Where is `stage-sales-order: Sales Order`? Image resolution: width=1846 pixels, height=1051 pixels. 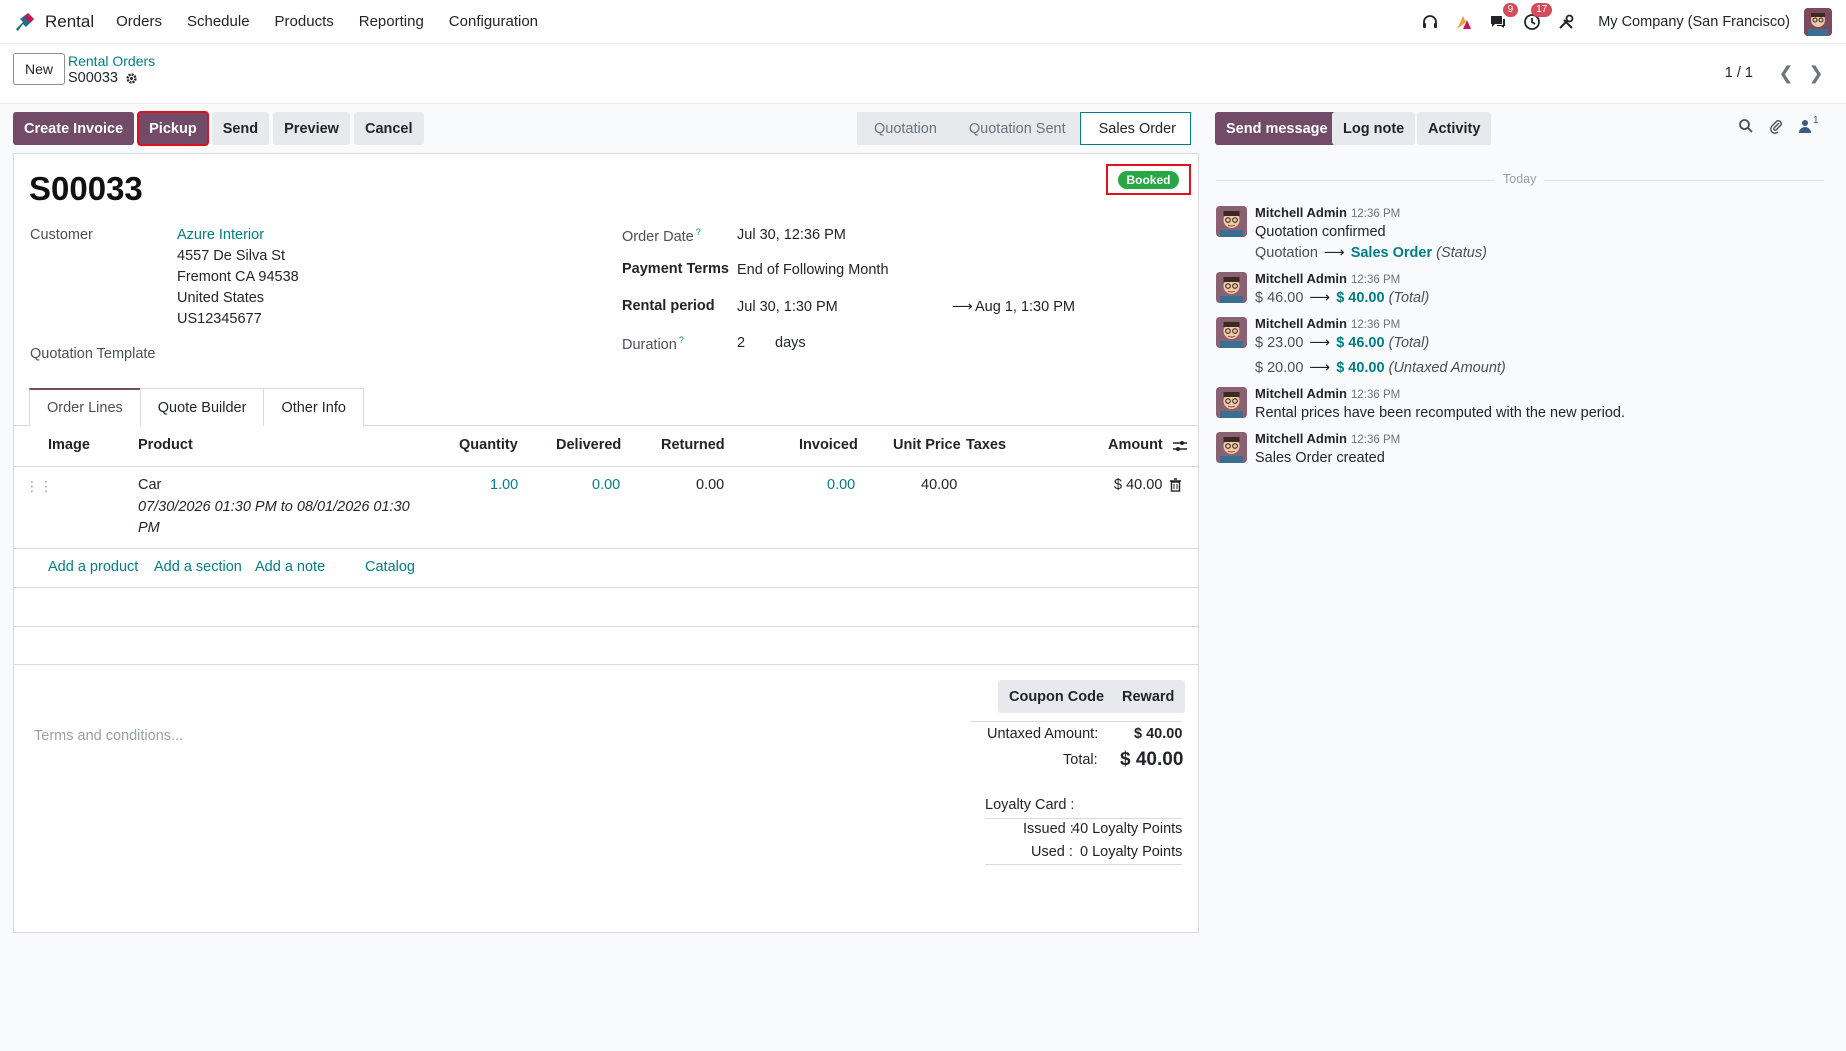 stage-sales-order: Sales Order is located at coordinates (1135, 128).